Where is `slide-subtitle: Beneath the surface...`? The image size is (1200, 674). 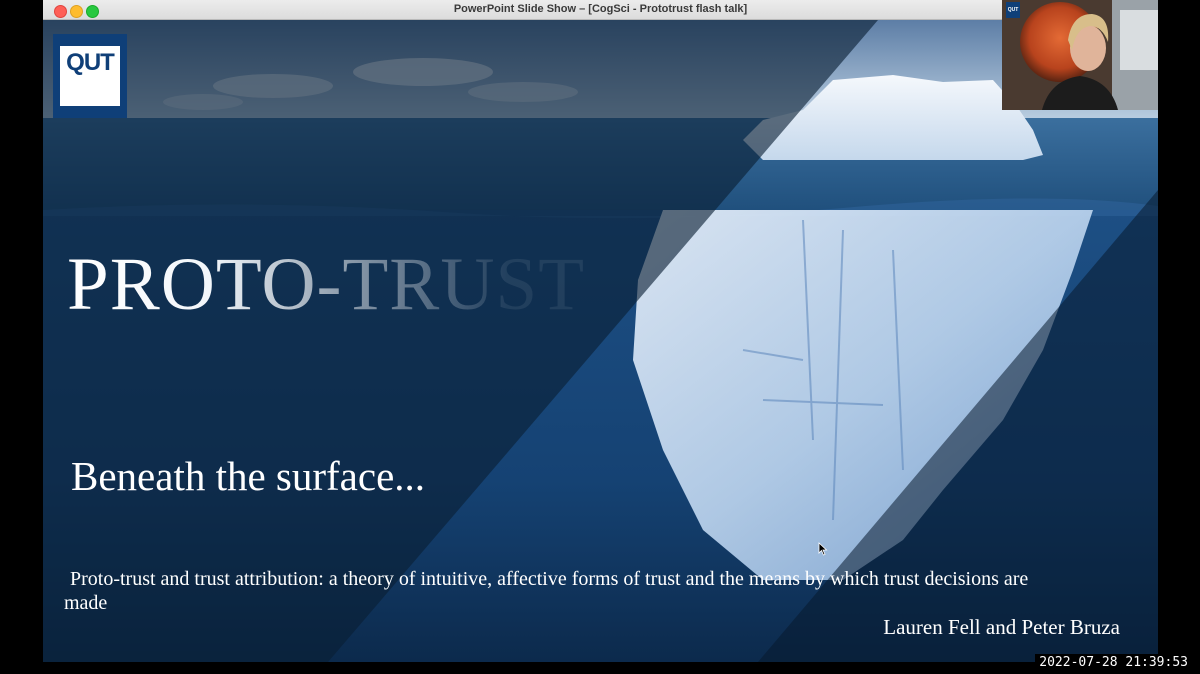 slide-subtitle: Beneath the surface... is located at coordinates (248, 476).